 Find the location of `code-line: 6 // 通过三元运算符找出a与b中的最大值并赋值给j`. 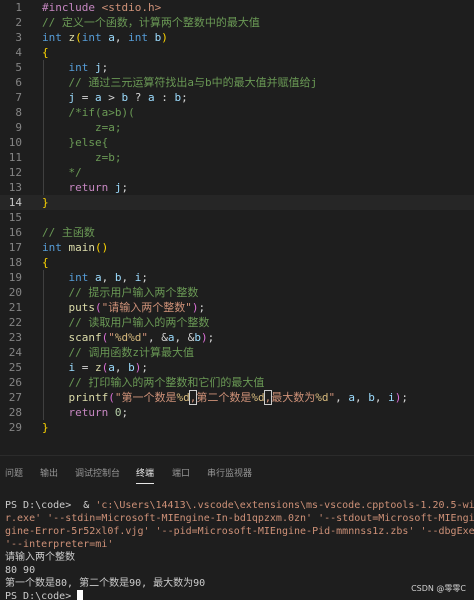

code-line: 6 // 通过三元运算符找出a与b中的最大值并赋值给j is located at coordinates (237, 82).